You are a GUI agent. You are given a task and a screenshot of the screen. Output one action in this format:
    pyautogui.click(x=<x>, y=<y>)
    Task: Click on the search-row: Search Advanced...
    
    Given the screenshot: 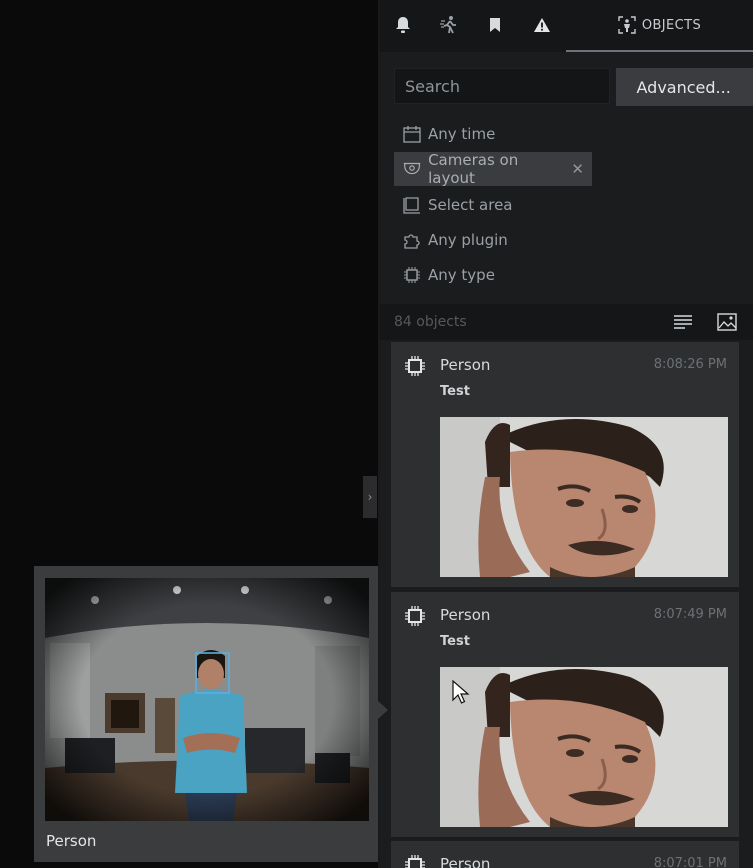 What is the action you would take?
    pyautogui.click(x=573, y=87)
    